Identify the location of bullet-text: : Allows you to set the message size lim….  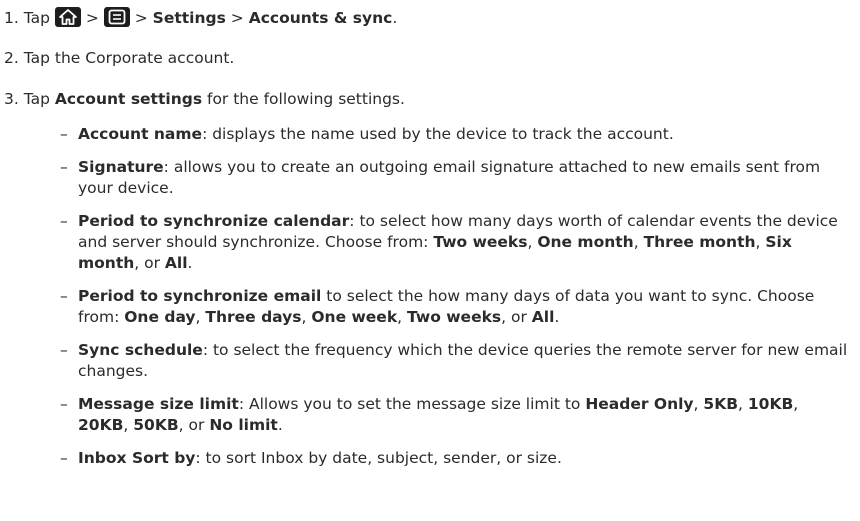
(412, 404).